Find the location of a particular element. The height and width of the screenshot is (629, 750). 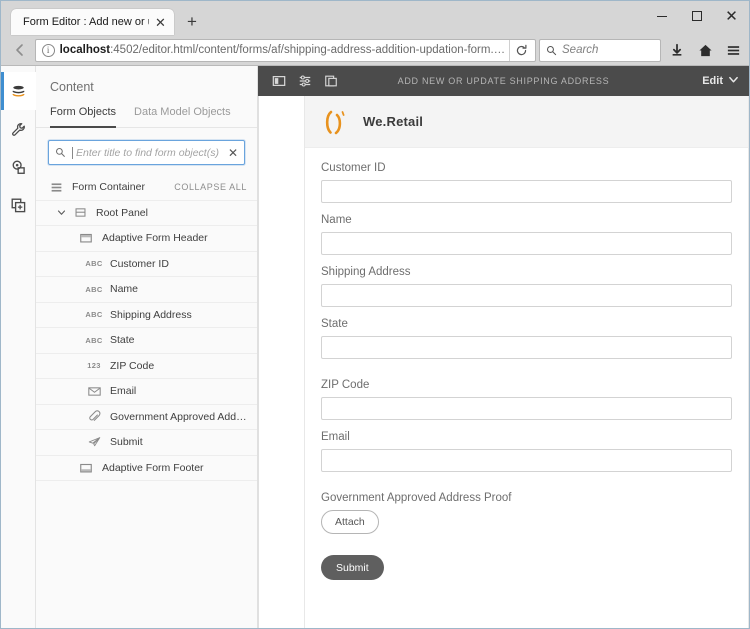

panel-icon is located at coordinates (80, 212).